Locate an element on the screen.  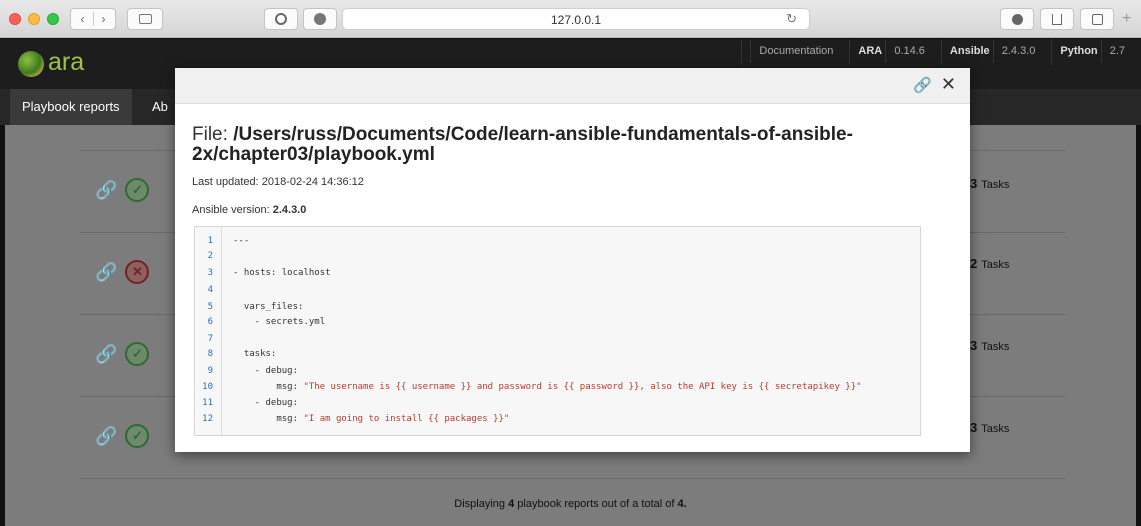
code-line: 7 is located at coordinates (210, 339).